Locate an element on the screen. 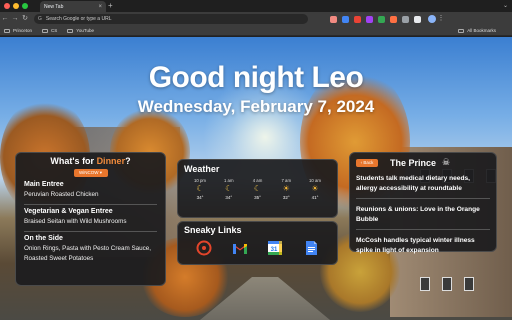  calendar-icon: 31 is located at coordinates (275, 248).